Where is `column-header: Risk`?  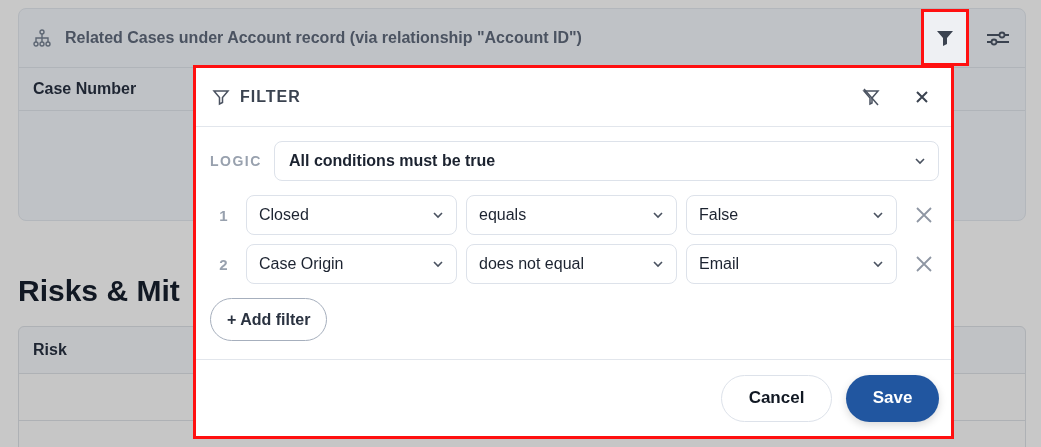 column-header: Risk is located at coordinates (50, 350).